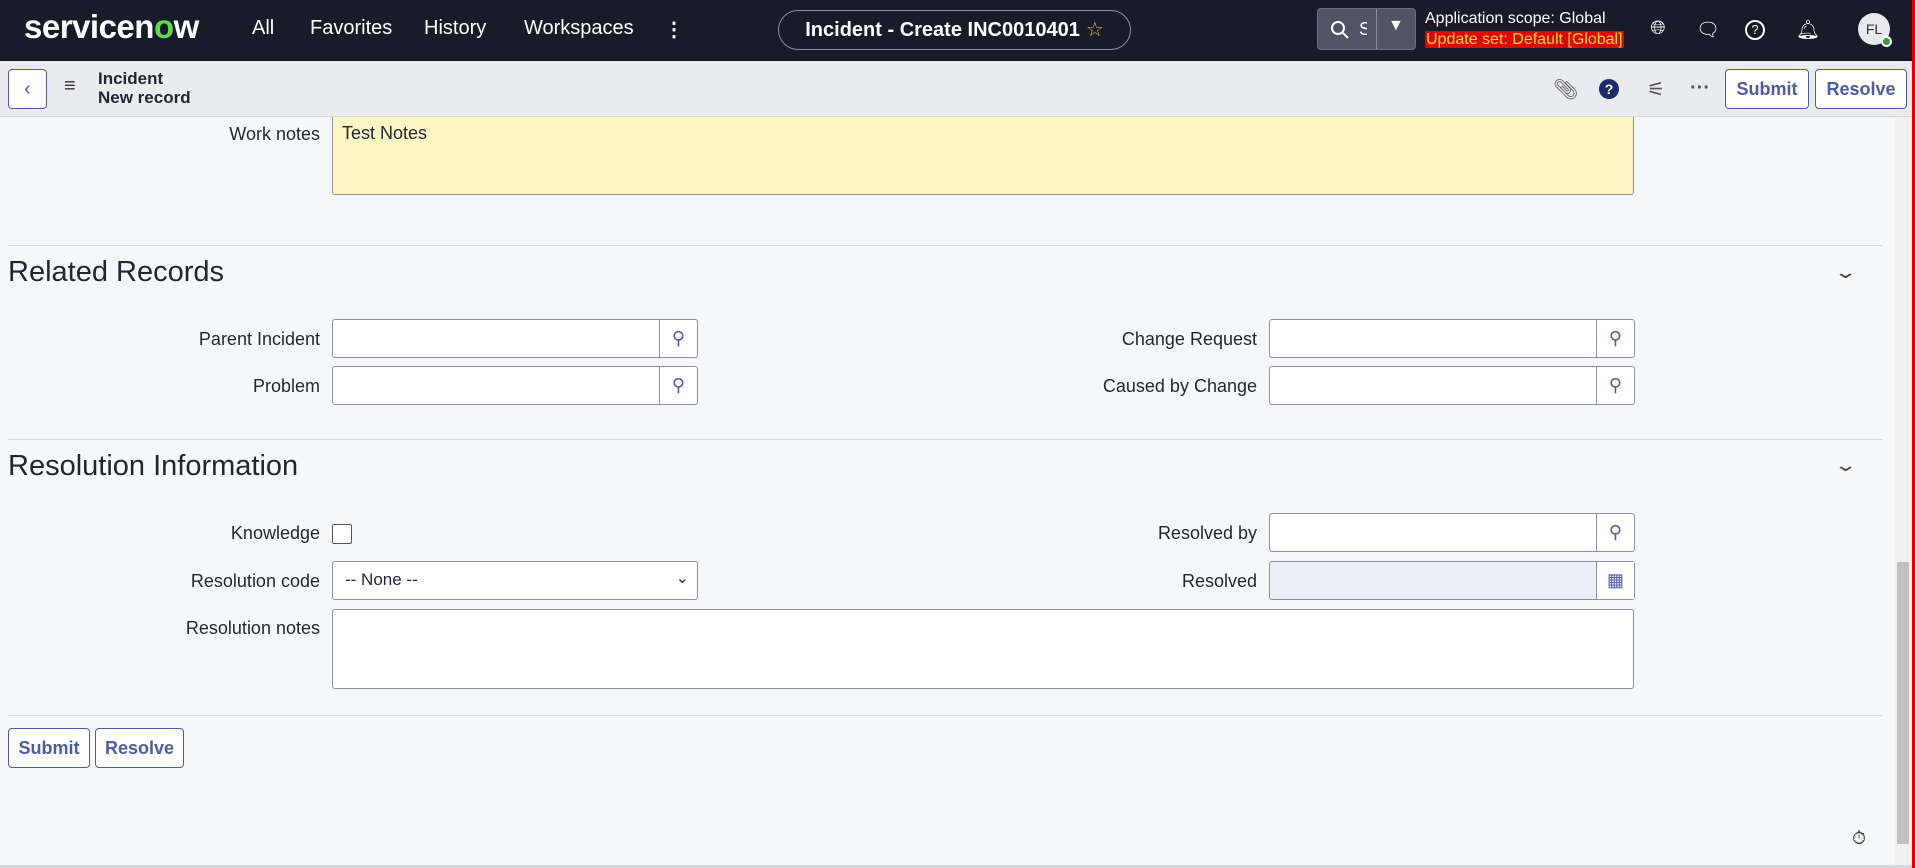  What do you see at coordinates (1700, 88) in the screenshot?
I see `more-options-icon: ···` at bounding box center [1700, 88].